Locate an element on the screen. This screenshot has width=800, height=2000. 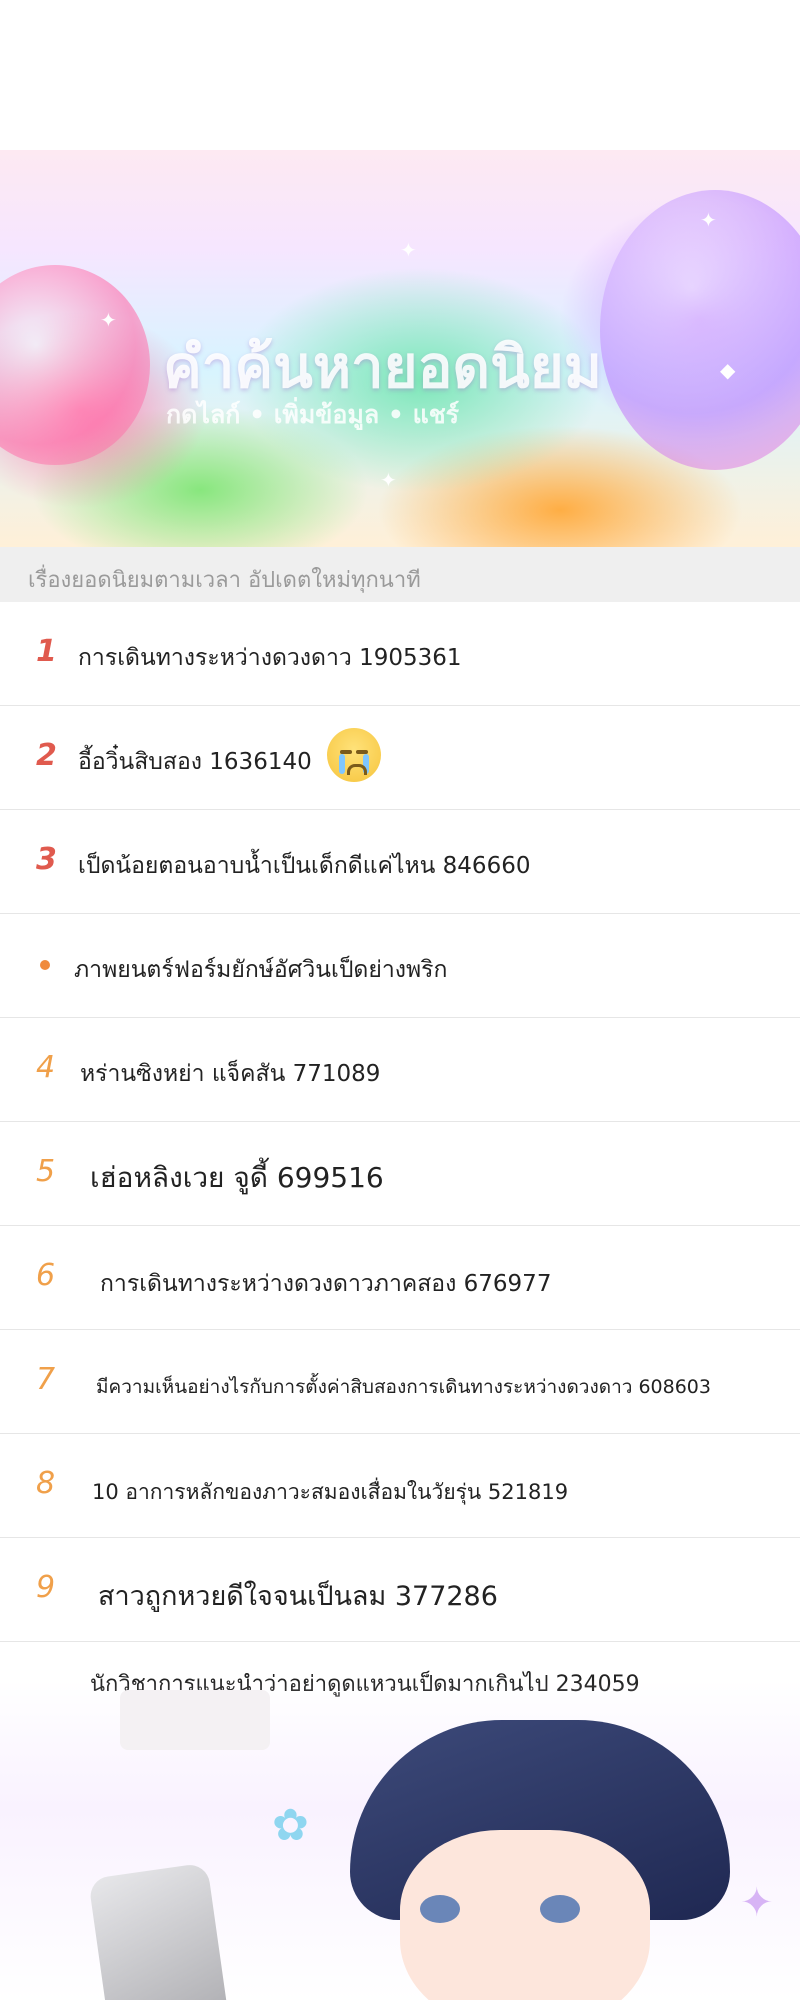
trending-item: ภาพยนตร์ฟอร์มยักษ์อัศวินเป็ดย่างพริก is located at coordinates (400, 966).